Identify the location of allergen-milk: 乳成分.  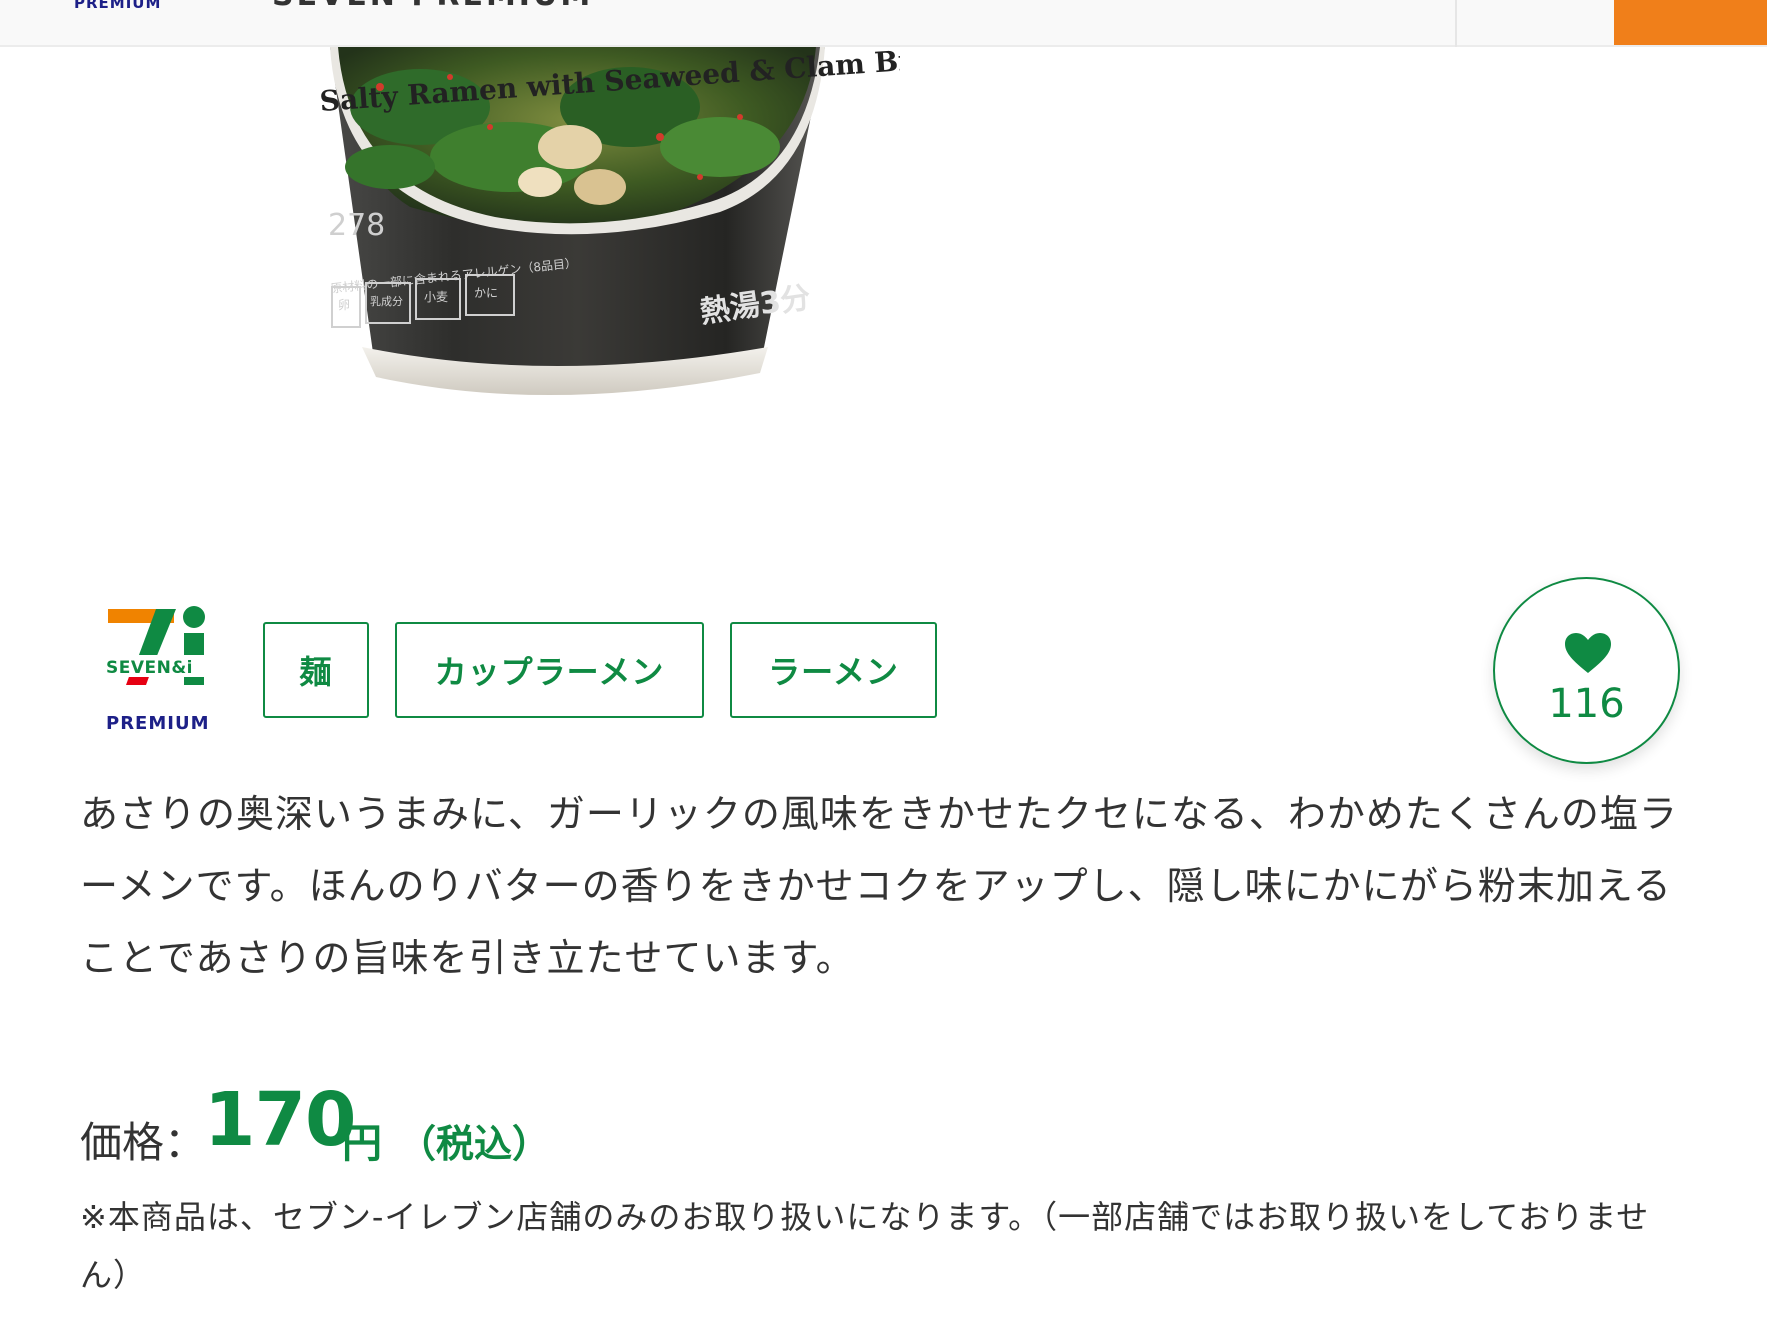
(386, 301).